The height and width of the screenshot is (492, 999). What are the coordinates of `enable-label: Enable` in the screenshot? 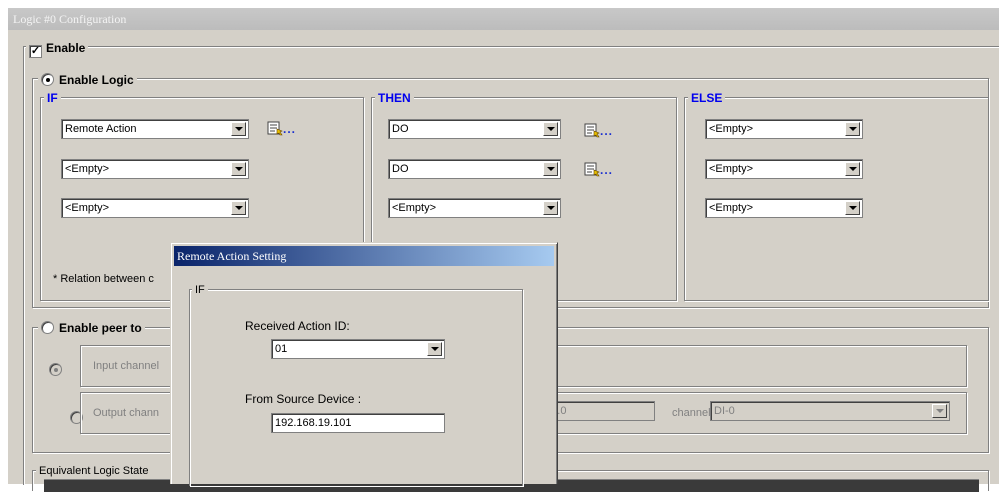 It's located at (66, 48).